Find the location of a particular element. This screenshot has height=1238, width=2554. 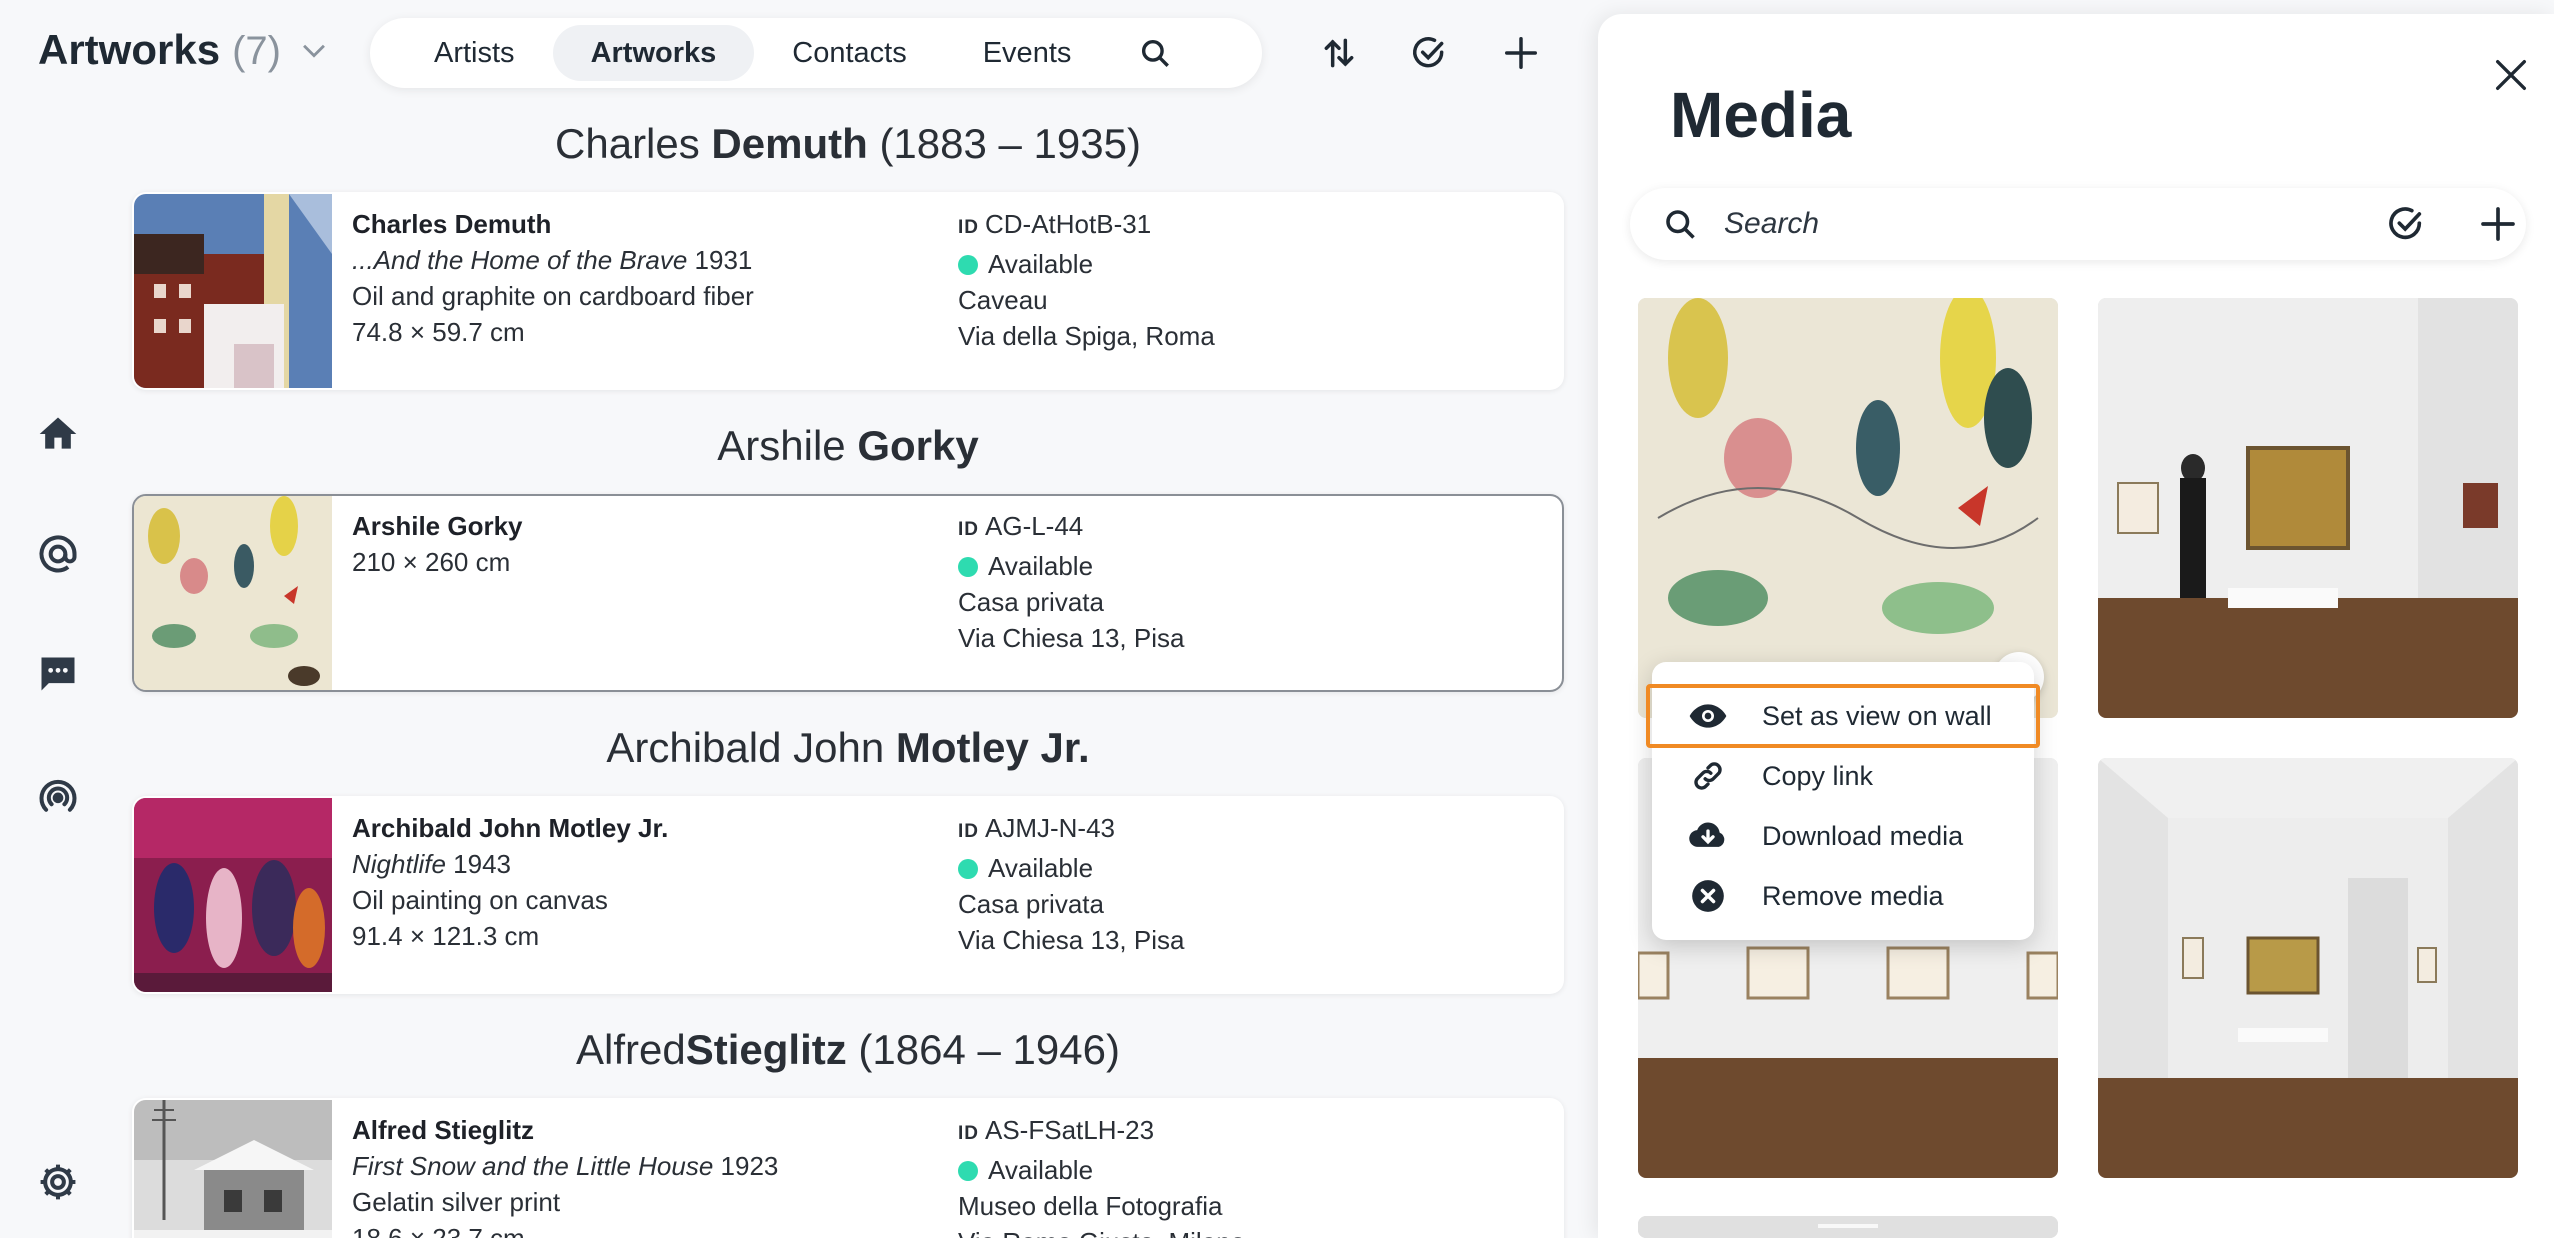

artwork-artist: Archibald John Motley Jr. is located at coordinates (510, 828).